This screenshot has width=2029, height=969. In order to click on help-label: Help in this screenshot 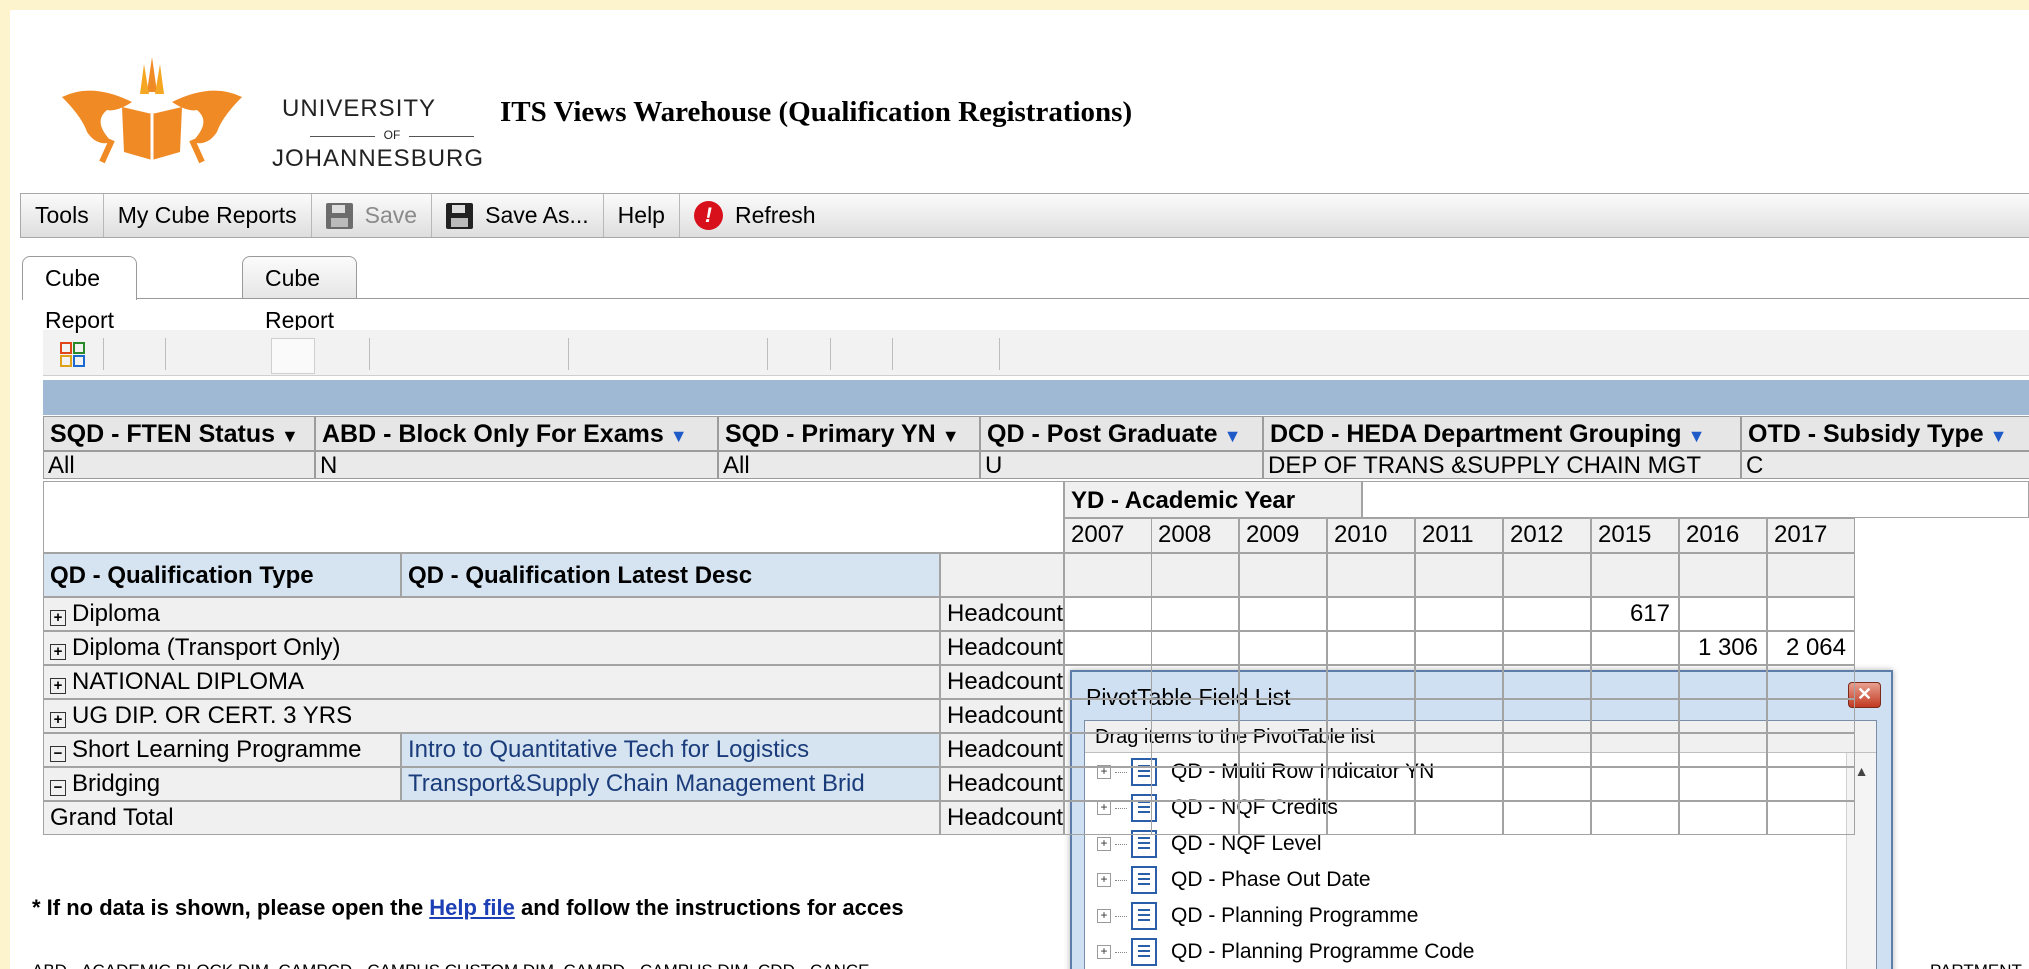, I will do `click(641, 215)`.